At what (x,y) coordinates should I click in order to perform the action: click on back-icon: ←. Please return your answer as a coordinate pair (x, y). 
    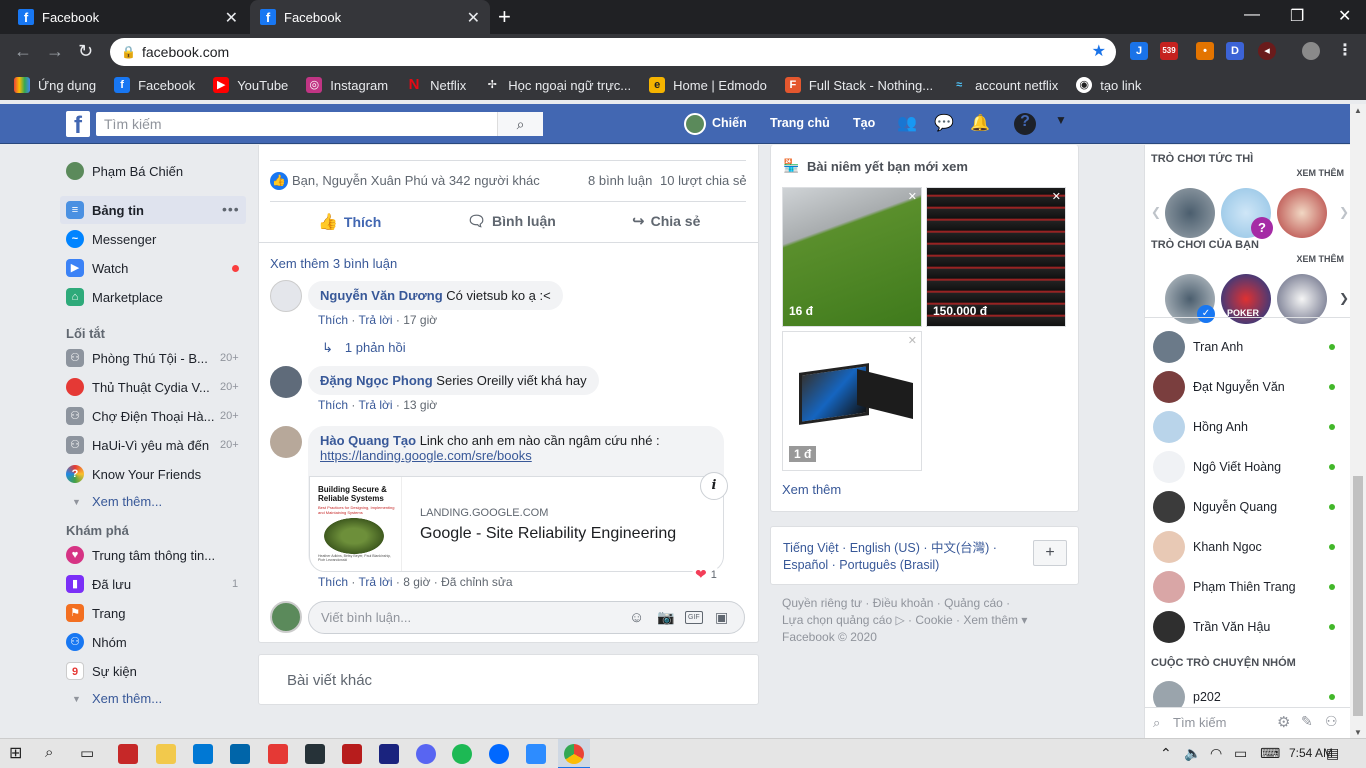
    Looking at the image, I should click on (23, 51).